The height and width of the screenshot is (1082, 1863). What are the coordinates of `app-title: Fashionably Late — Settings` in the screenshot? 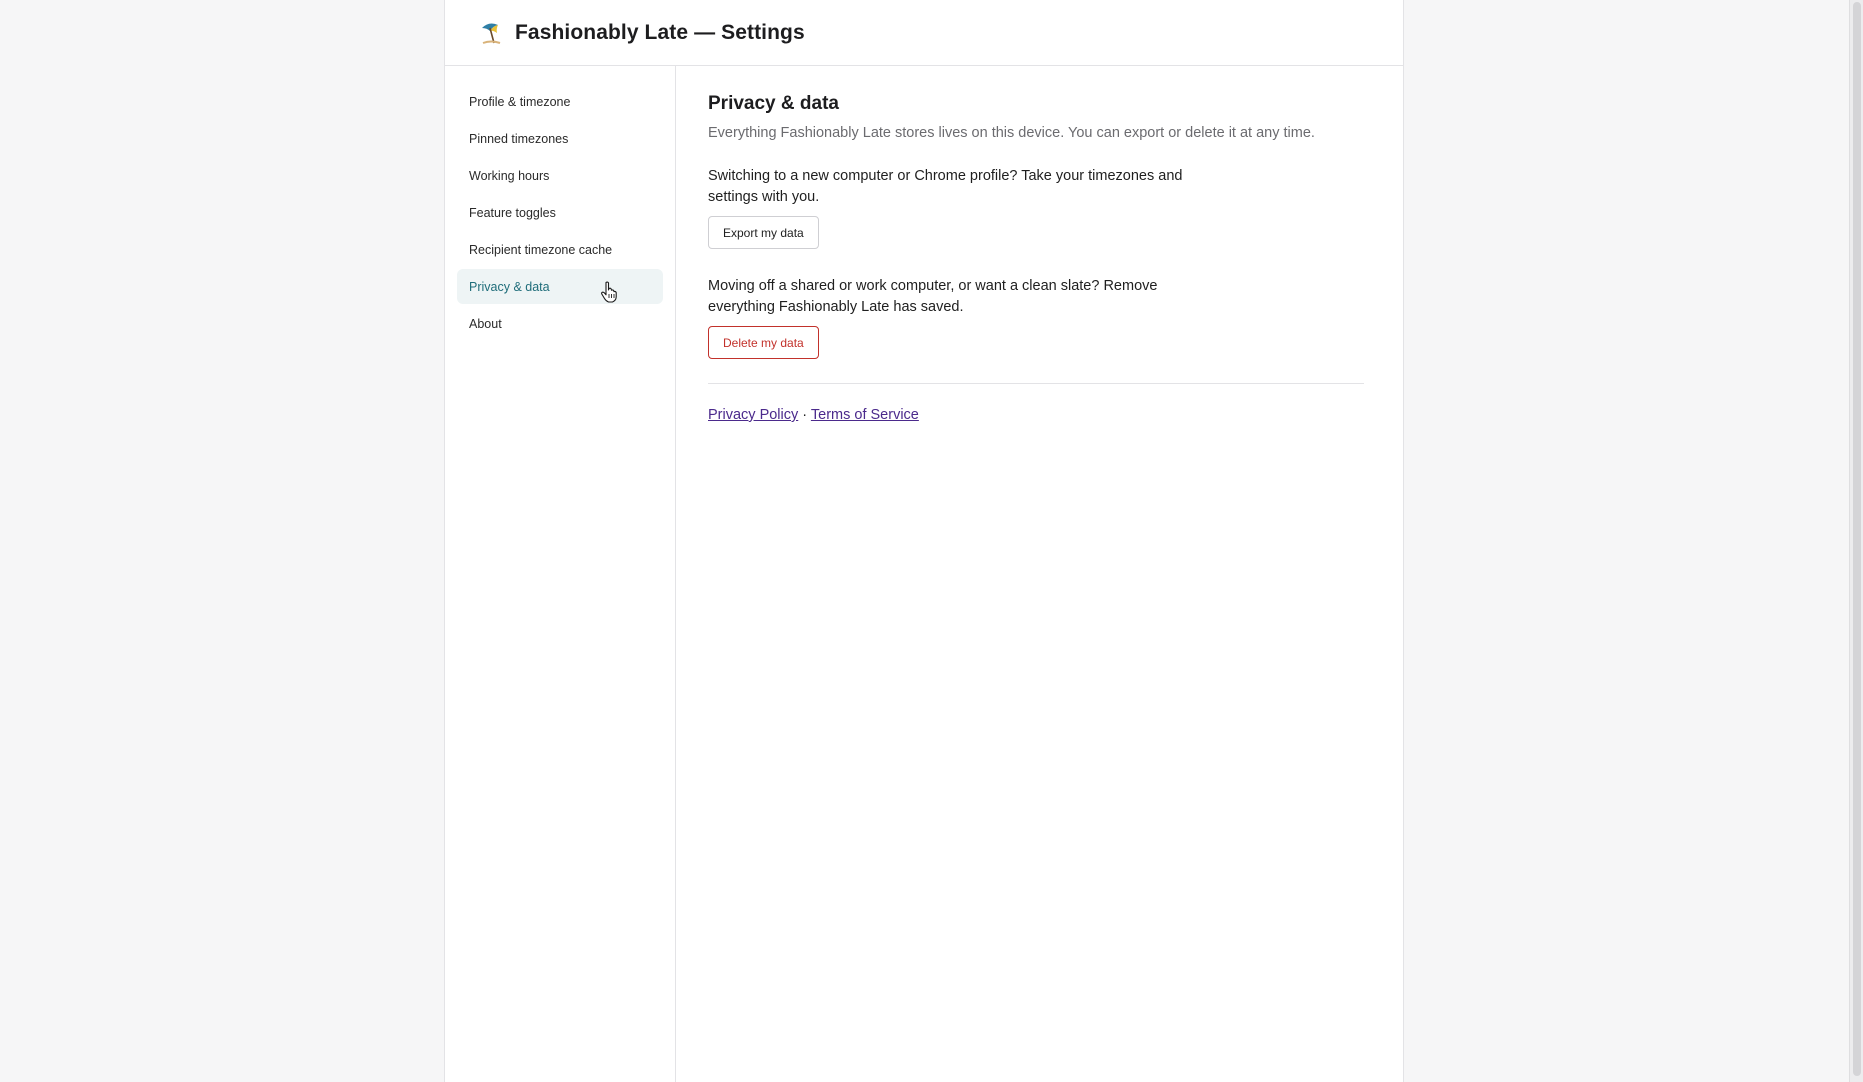 It's located at (660, 32).